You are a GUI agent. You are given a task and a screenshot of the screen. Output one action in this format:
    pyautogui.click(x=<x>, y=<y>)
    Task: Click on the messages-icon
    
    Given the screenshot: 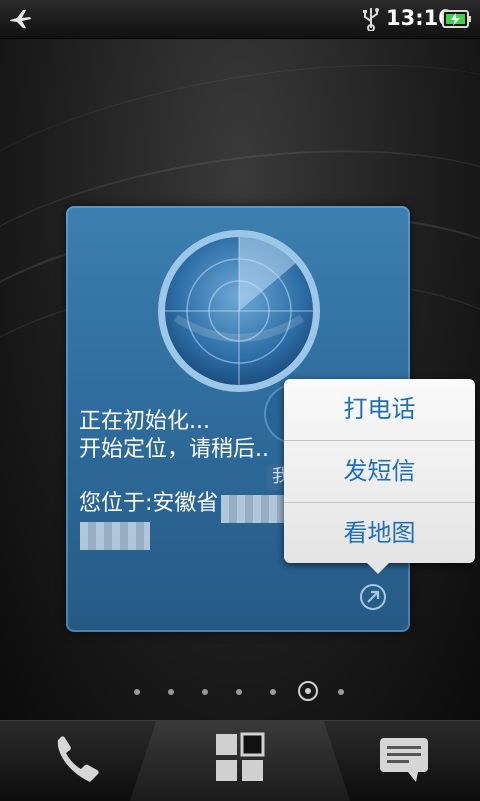 What is the action you would take?
    pyautogui.click(x=404, y=760)
    